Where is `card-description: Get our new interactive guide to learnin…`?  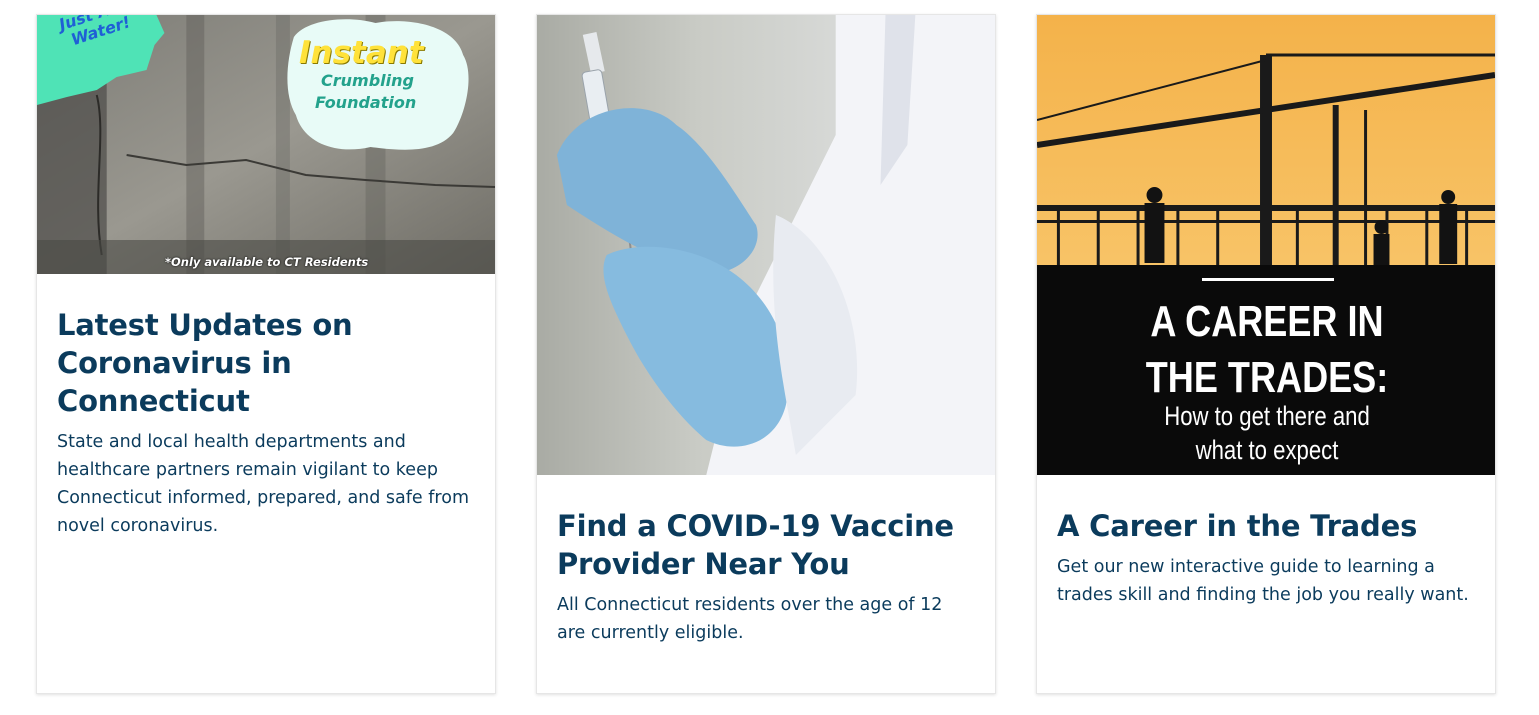
card-description: Get our new interactive guide to learnin… is located at coordinates (1263, 581).